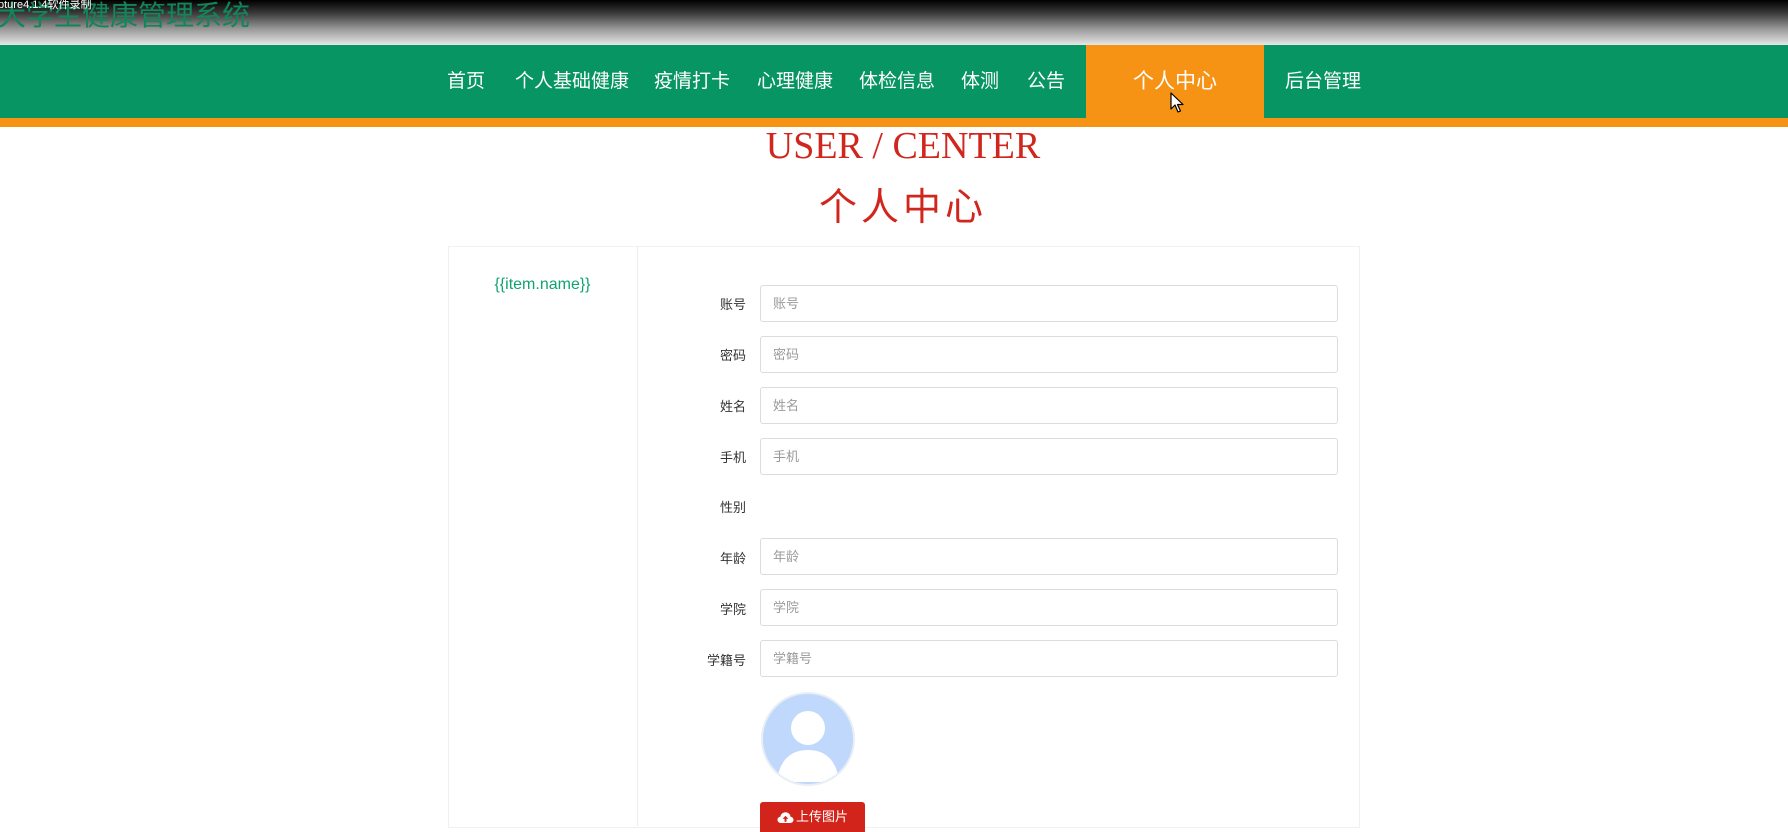 The width and height of the screenshot is (1788, 832). Describe the element at coordinates (1049, 556) in the screenshot. I see `age-field` at that location.